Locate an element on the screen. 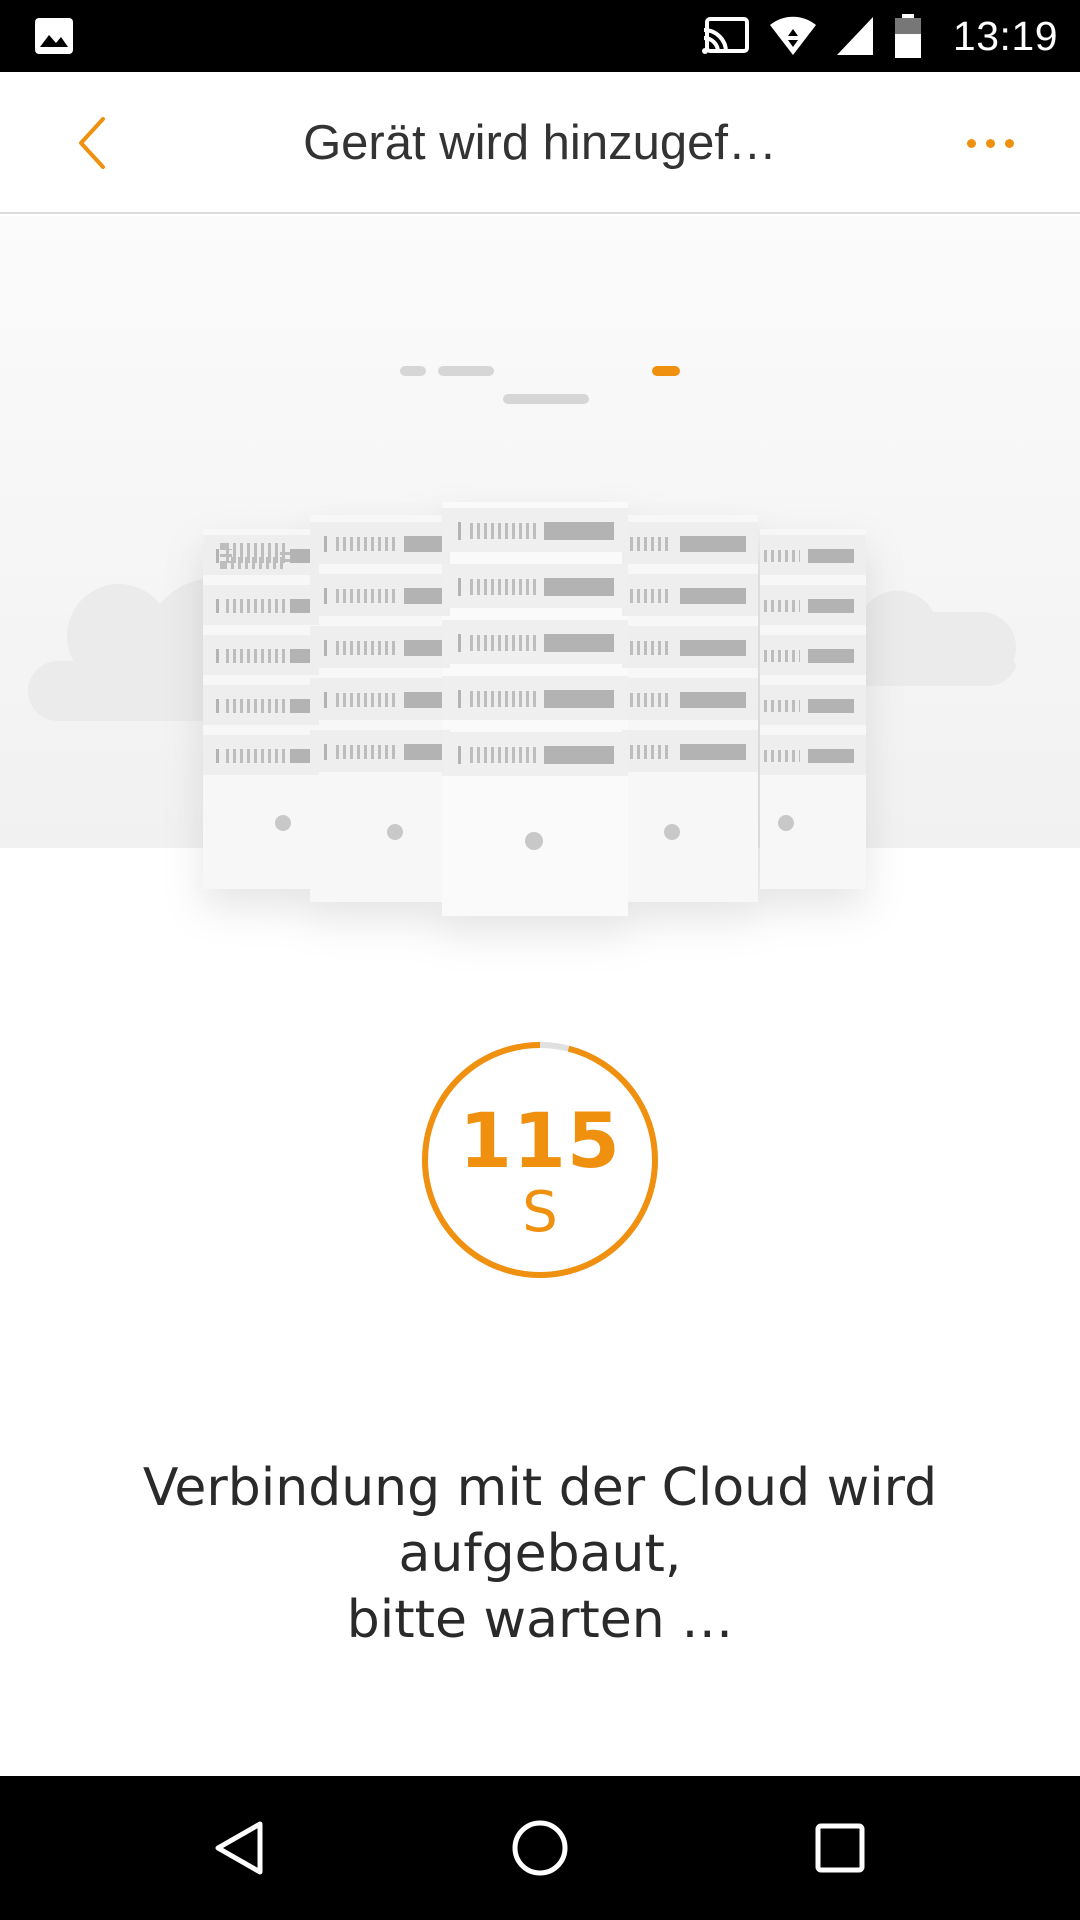 The height and width of the screenshot is (1920, 1080). timer-value: 115 is located at coordinates (540, 1140).